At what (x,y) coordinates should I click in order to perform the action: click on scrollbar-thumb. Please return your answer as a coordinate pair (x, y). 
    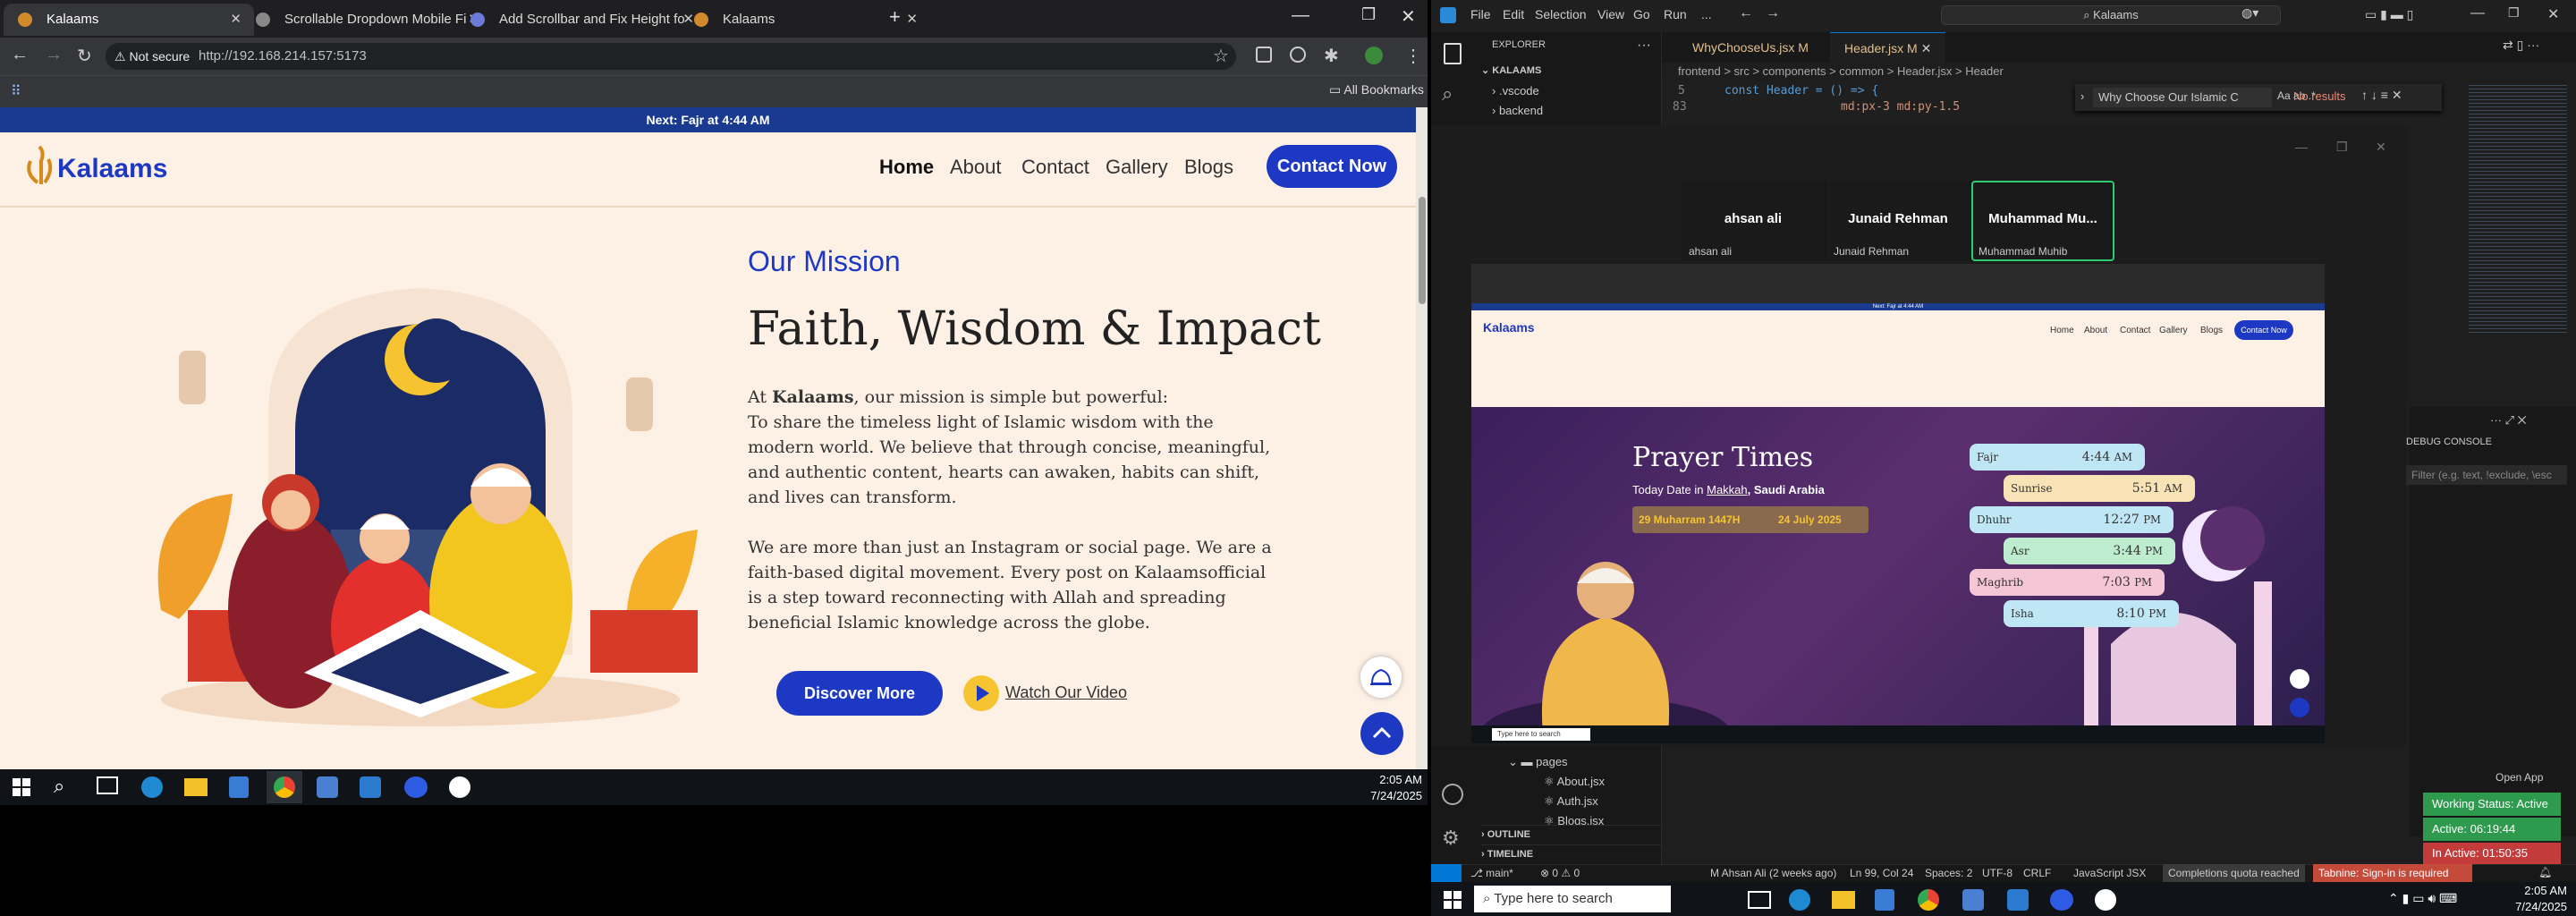
    Looking at the image, I should click on (1422, 250).